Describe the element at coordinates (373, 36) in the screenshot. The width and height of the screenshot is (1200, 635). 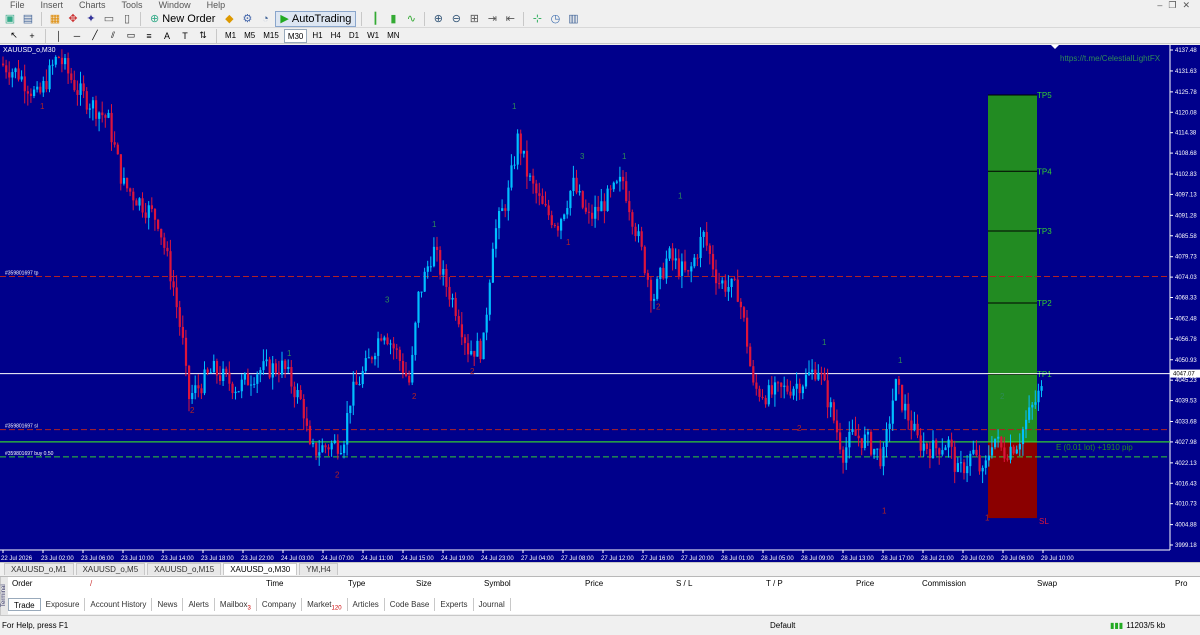
I see `timeframe-w1: W1` at that location.